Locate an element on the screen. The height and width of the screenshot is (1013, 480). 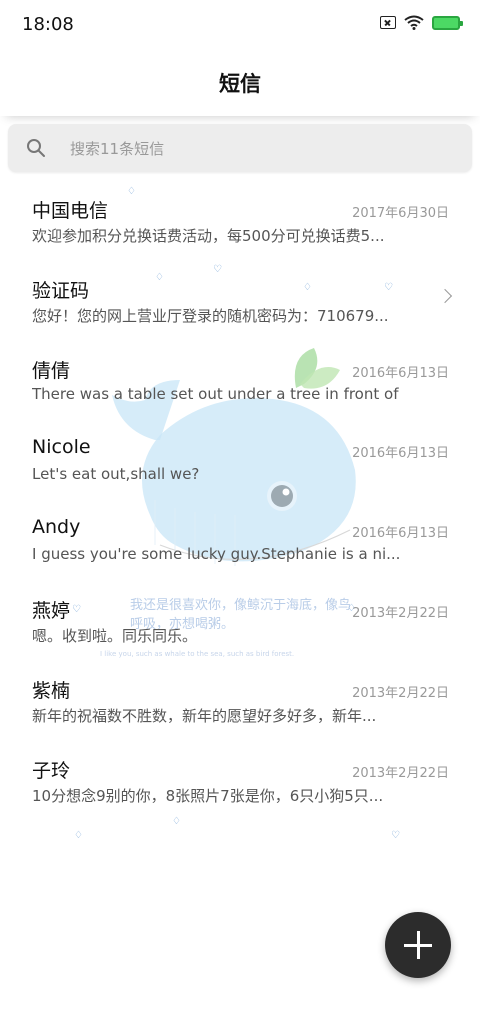
message-sender: 紫楠 is located at coordinates (51, 691).